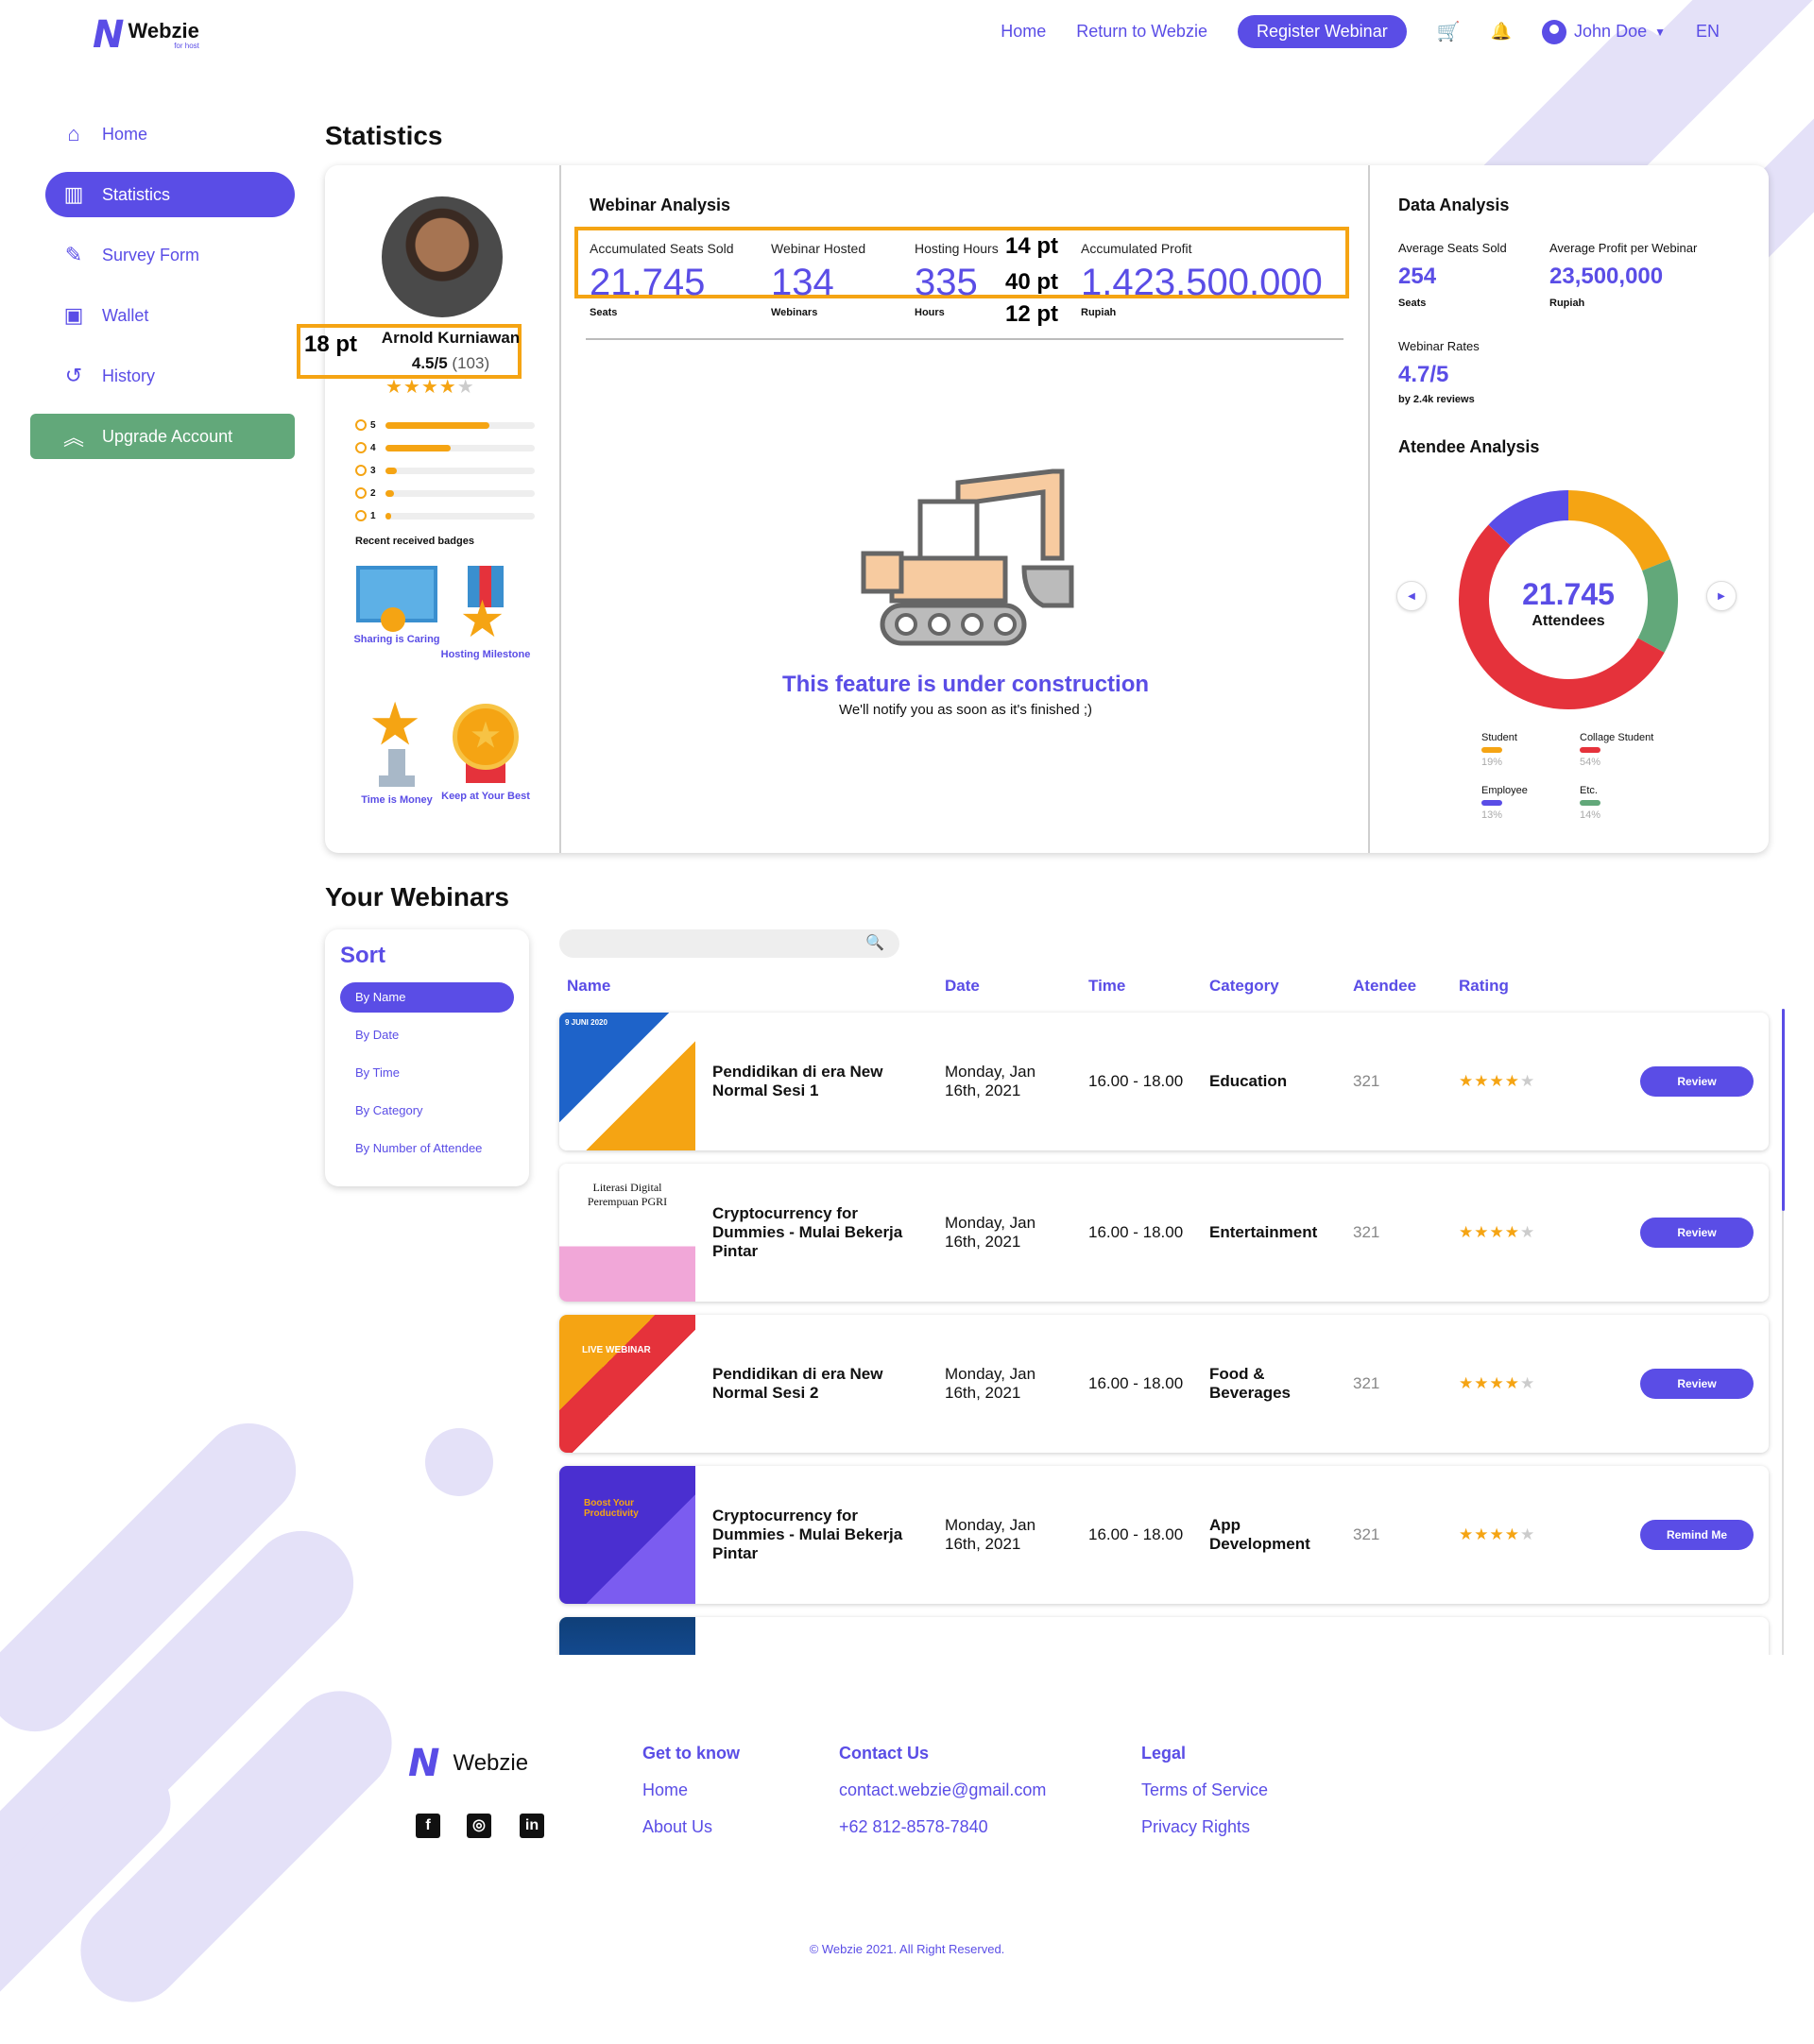  Describe the element at coordinates (1205, 1827) in the screenshot. I see `footer-link-privacy: Privacy Rights` at that location.